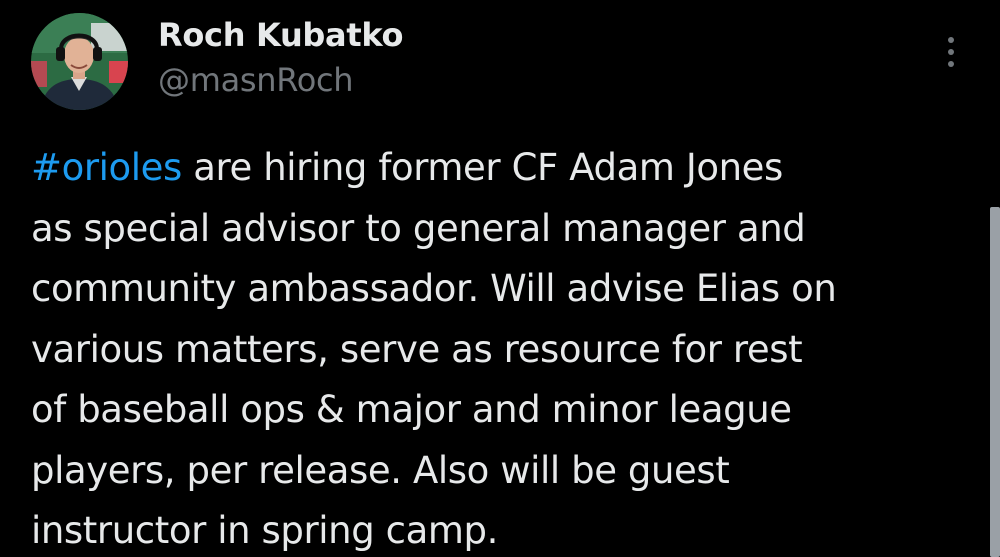 The width and height of the screenshot is (1000, 557). I want to click on scrollbar-thumb, so click(995, 382).